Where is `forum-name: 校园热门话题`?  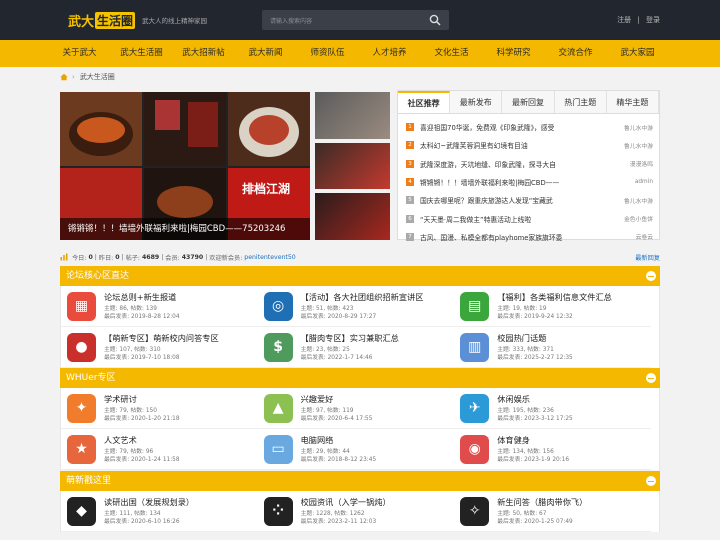
forum-name: 校园热门话题 is located at coordinates (535, 338).